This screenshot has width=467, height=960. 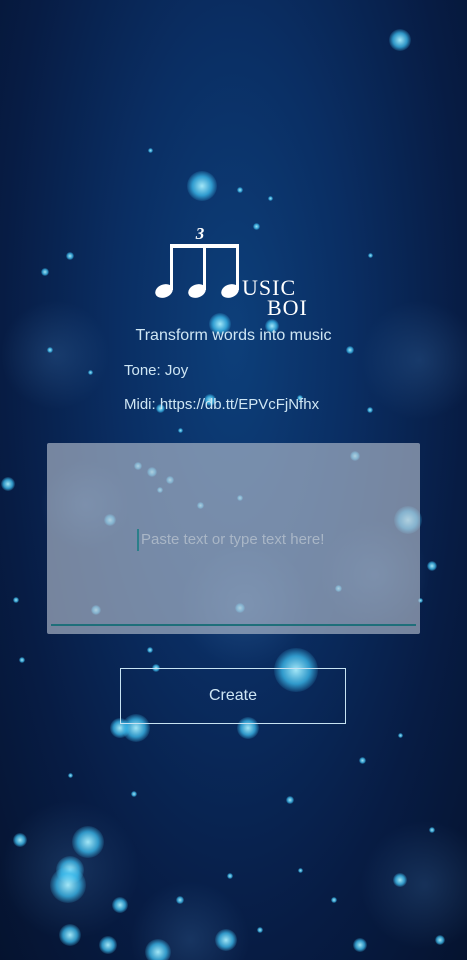 I want to click on app-subtitle: Transform words into music, so click(x=233, y=335).